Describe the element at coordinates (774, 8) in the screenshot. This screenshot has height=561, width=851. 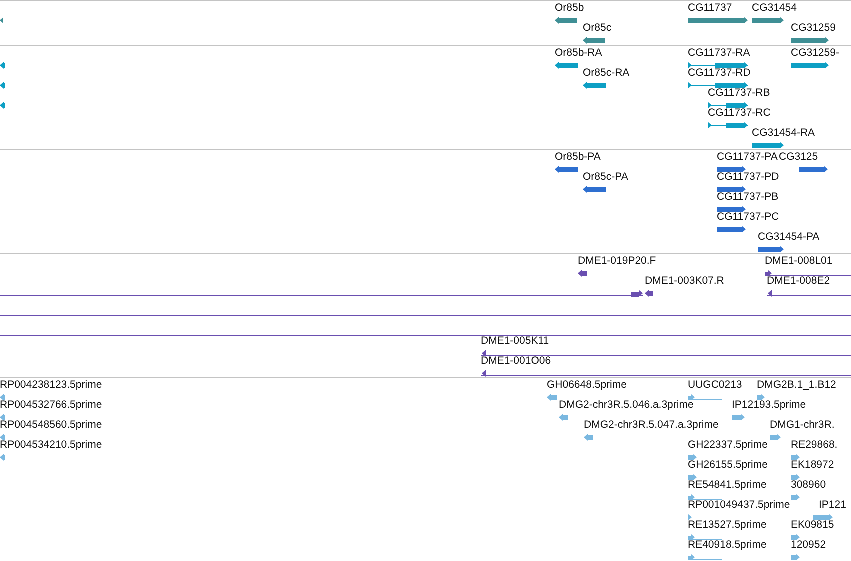
I see `feature-label: CG31454` at that location.